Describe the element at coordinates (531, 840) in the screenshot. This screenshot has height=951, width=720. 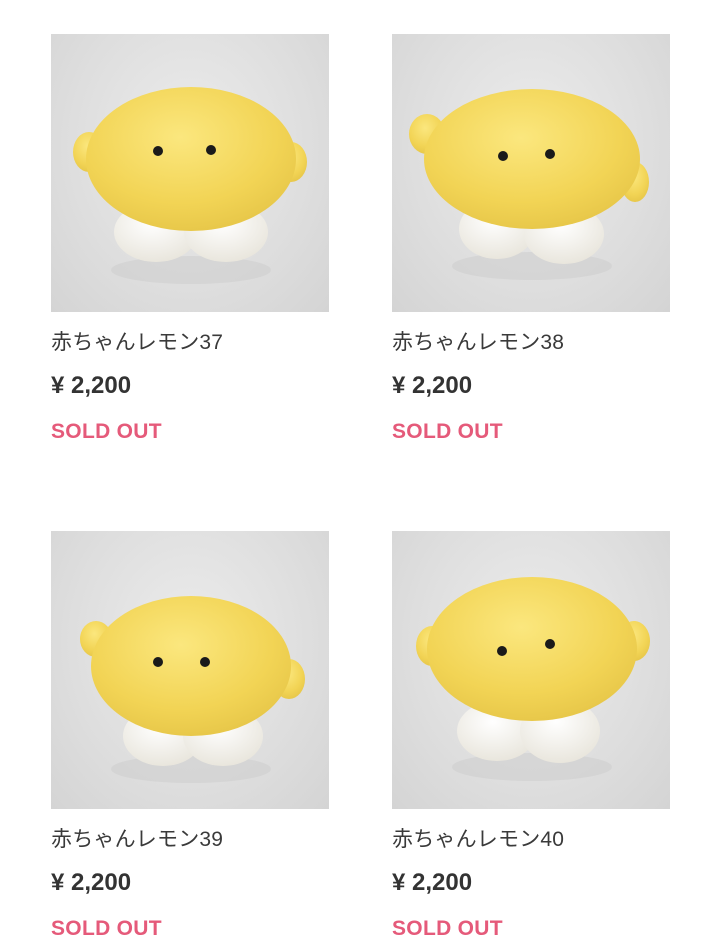
I see `product-name: 赤ちゃんレモン40` at that location.